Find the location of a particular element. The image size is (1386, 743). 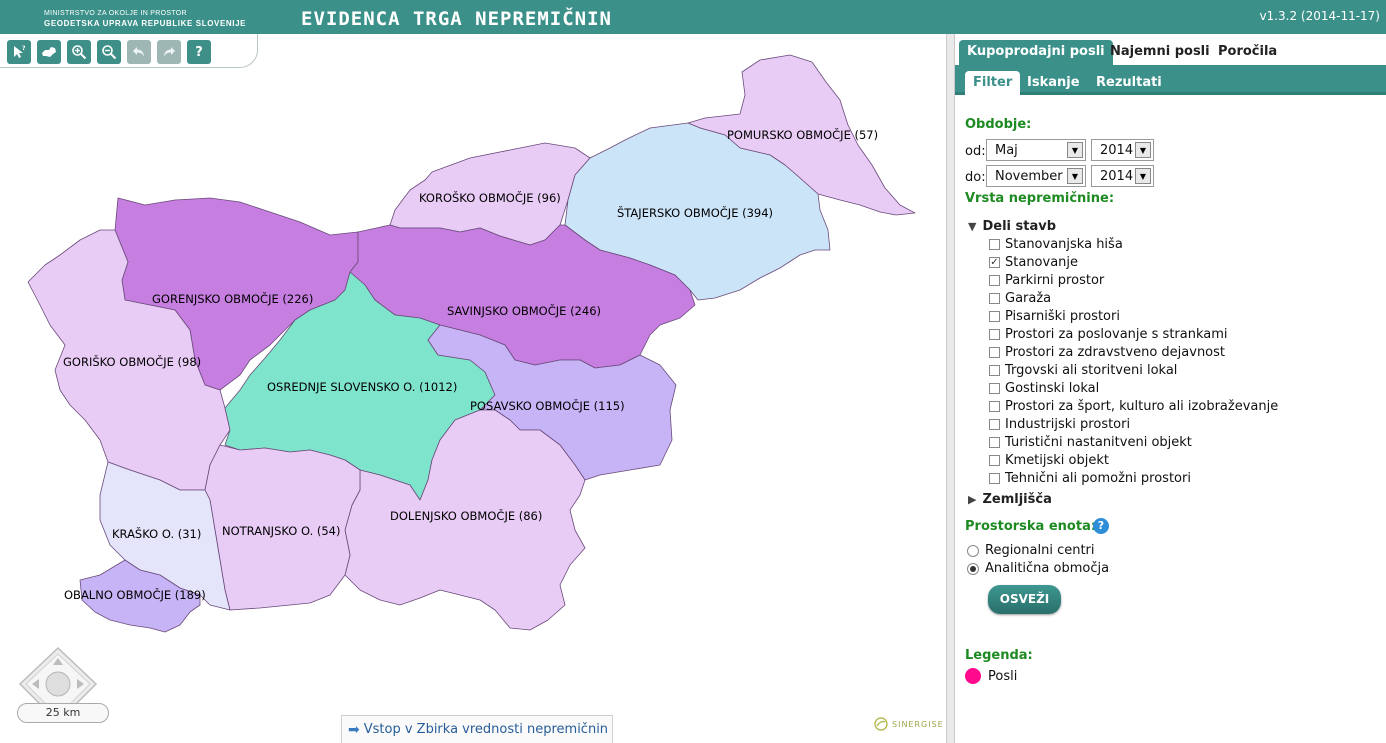

property-type-item: Garaža is located at coordinates (1020, 298).